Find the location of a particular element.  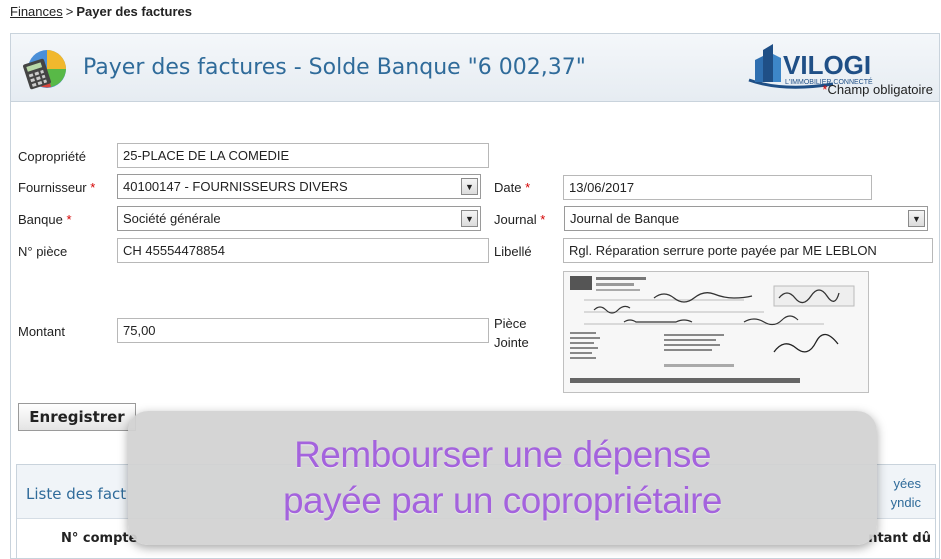

svg-text: VILOGI is located at coordinates (827, 65).